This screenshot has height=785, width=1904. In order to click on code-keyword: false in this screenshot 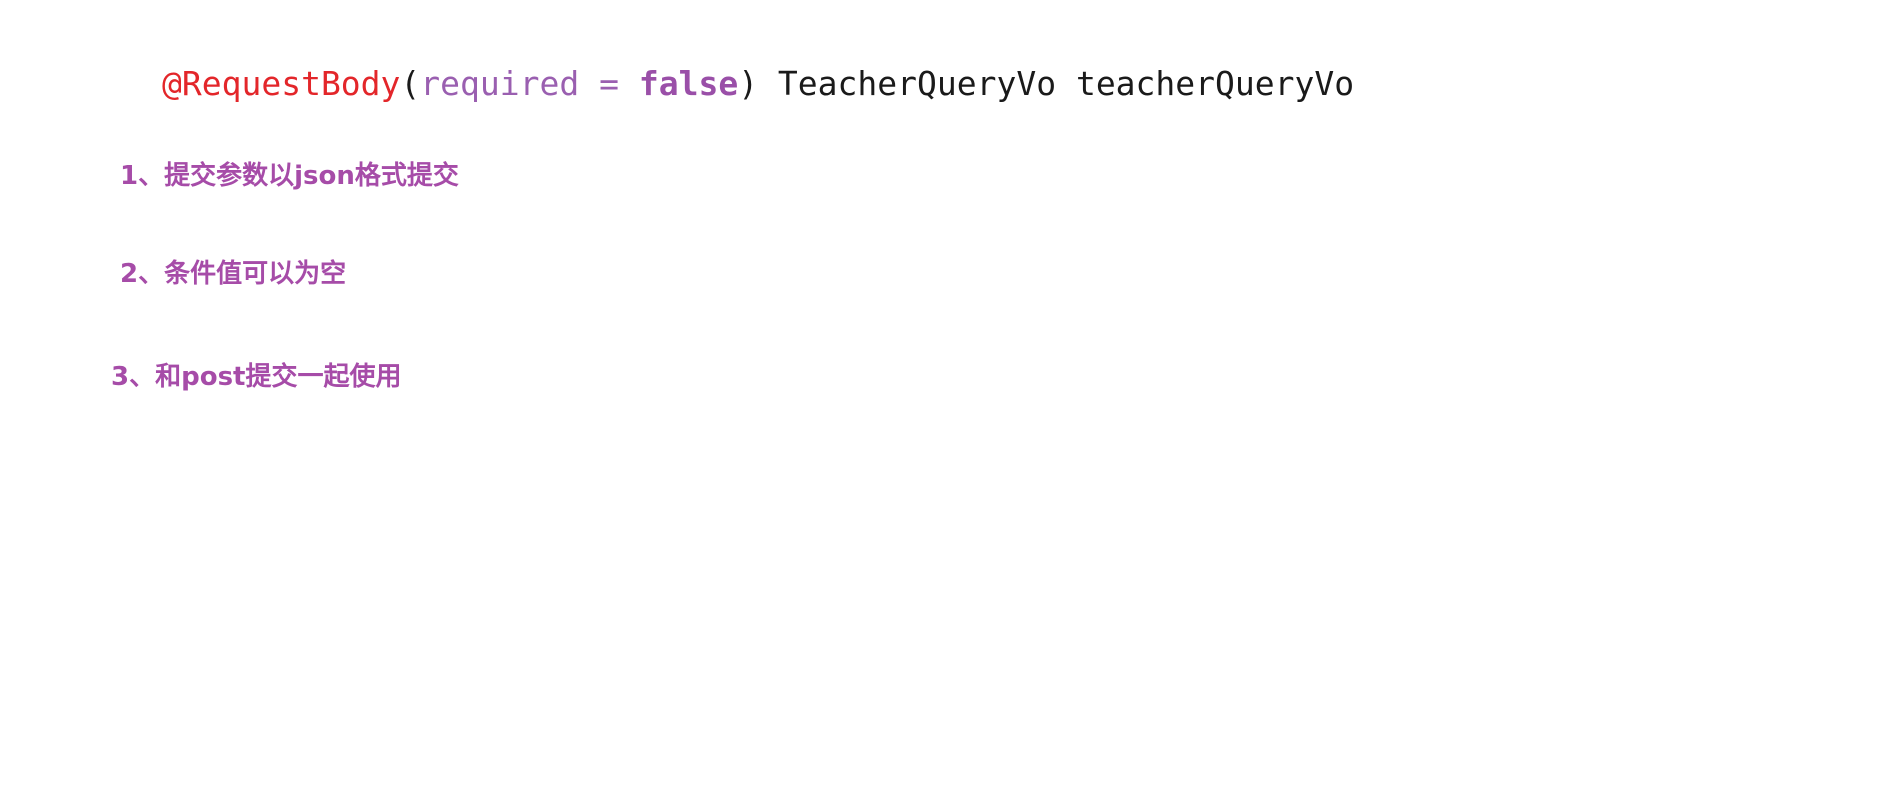, I will do `click(688, 83)`.